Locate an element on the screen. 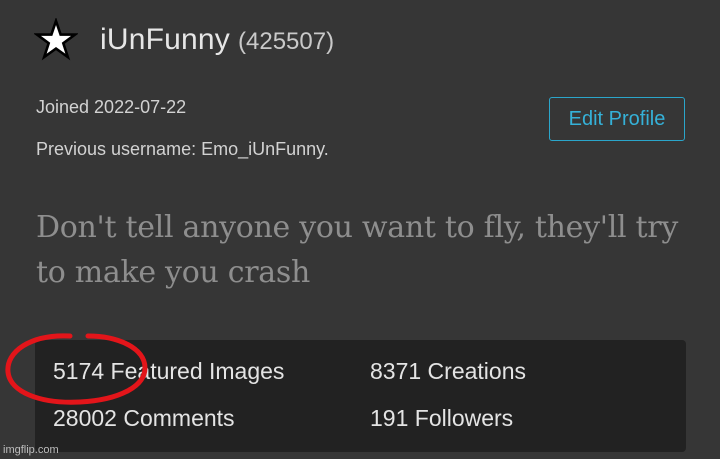 The height and width of the screenshot is (459, 720). profile-header: iUnFunny (425507) is located at coordinates (184, 40).